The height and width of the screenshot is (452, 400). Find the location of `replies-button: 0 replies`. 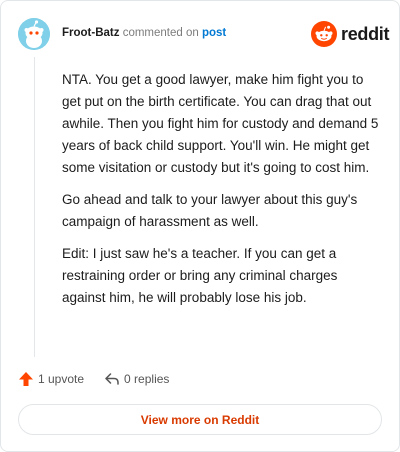

replies-button: 0 replies is located at coordinates (136, 379).